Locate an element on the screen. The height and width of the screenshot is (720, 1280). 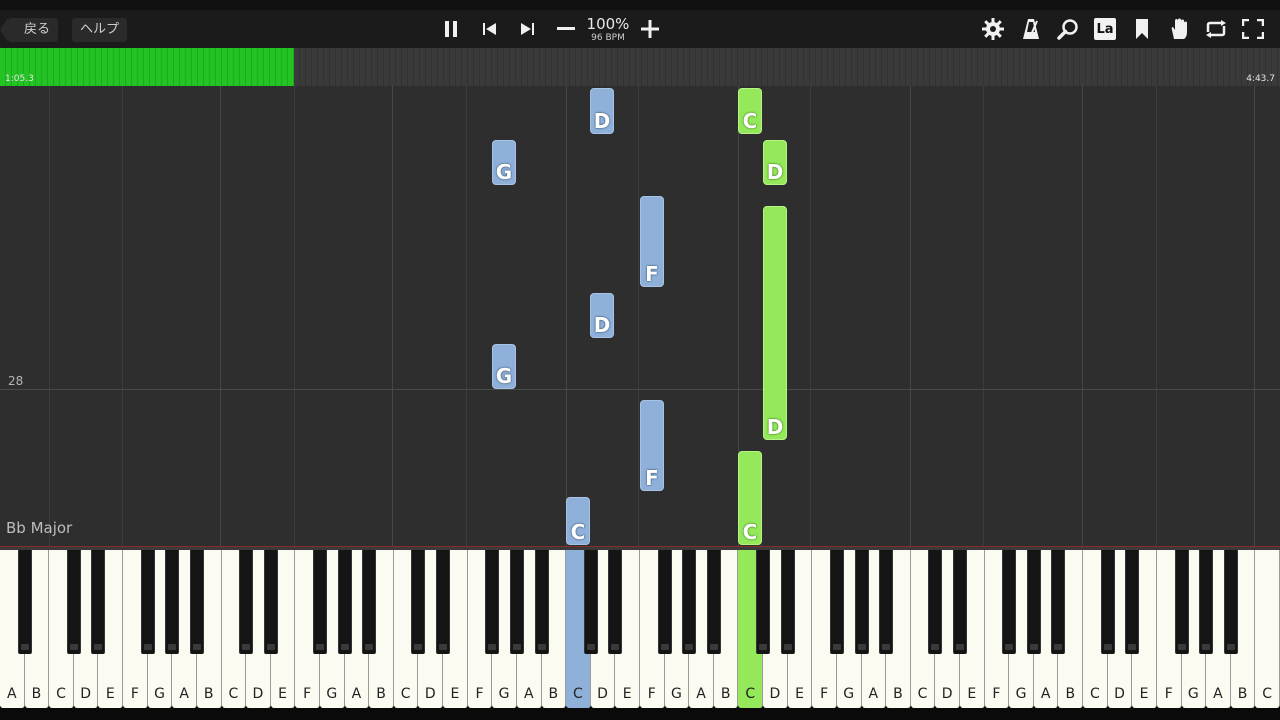
progress-fill is located at coordinates (147, 67).